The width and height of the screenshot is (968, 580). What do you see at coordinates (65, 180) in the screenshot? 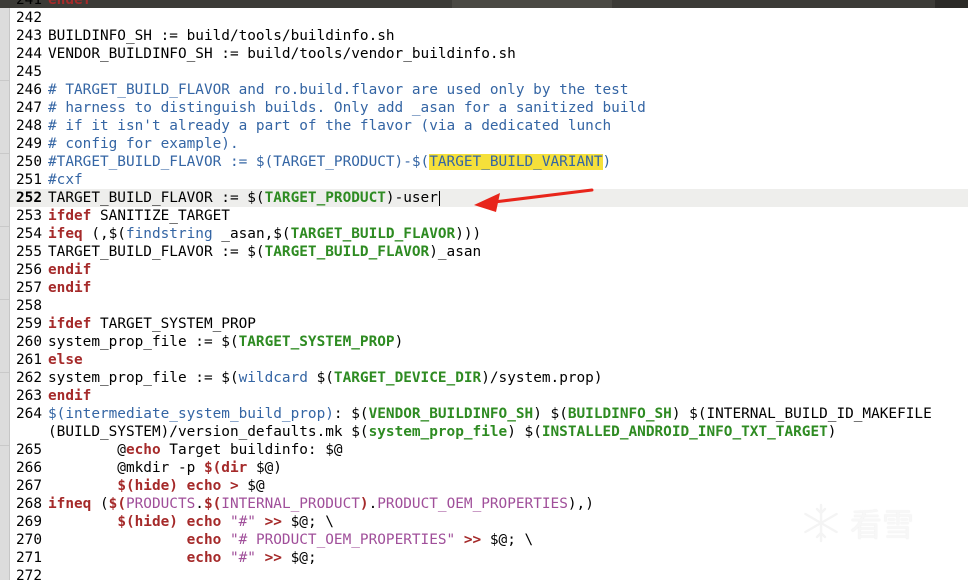
I see `line-code: #cxf` at bounding box center [65, 180].